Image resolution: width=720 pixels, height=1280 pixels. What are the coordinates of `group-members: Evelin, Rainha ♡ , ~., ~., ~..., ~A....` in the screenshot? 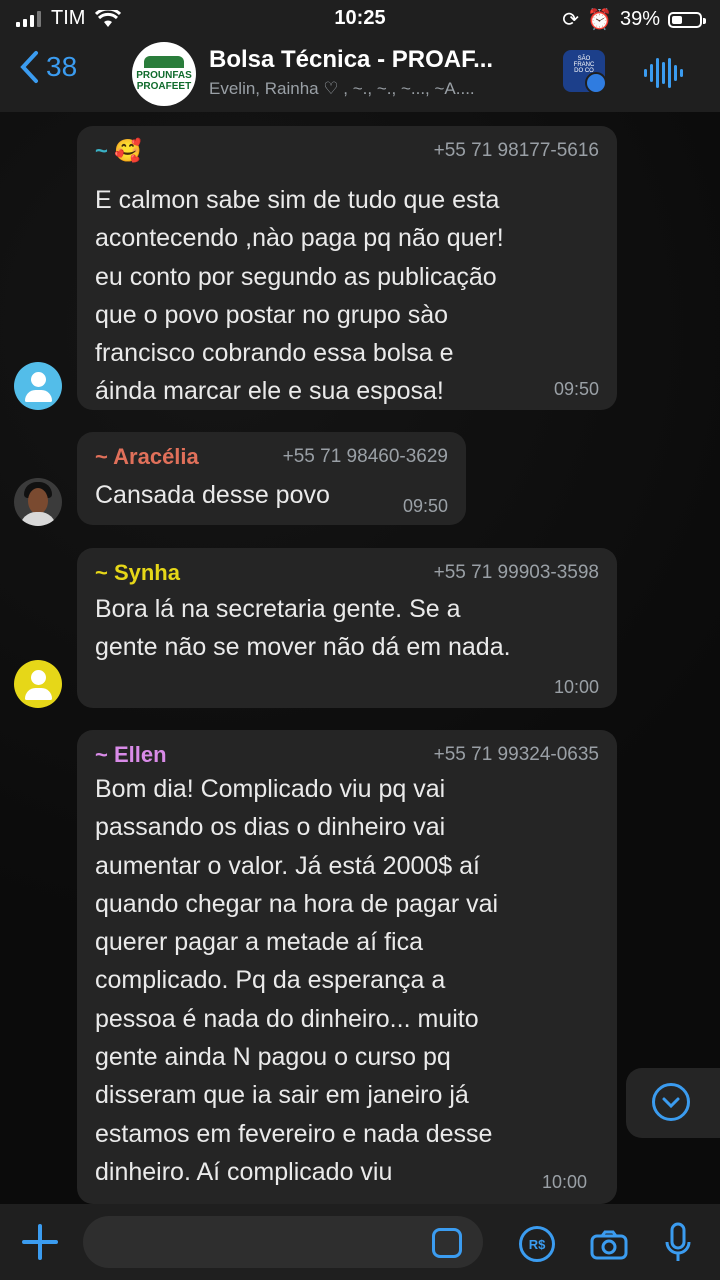 It's located at (342, 89).